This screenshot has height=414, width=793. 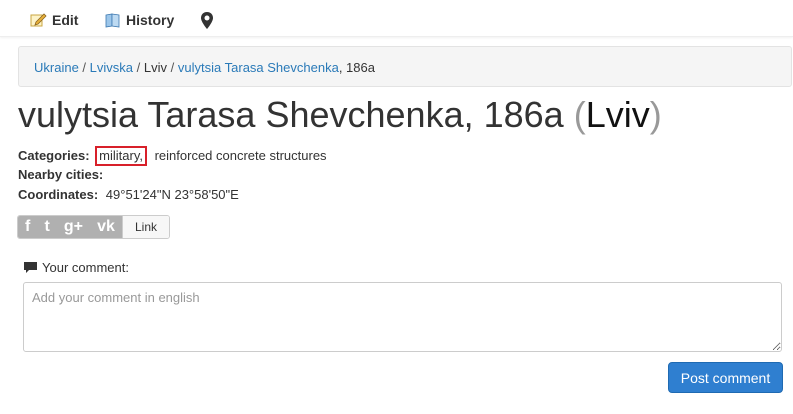 What do you see at coordinates (145, 227) in the screenshot?
I see `link-button: Link` at bounding box center [145, 227].